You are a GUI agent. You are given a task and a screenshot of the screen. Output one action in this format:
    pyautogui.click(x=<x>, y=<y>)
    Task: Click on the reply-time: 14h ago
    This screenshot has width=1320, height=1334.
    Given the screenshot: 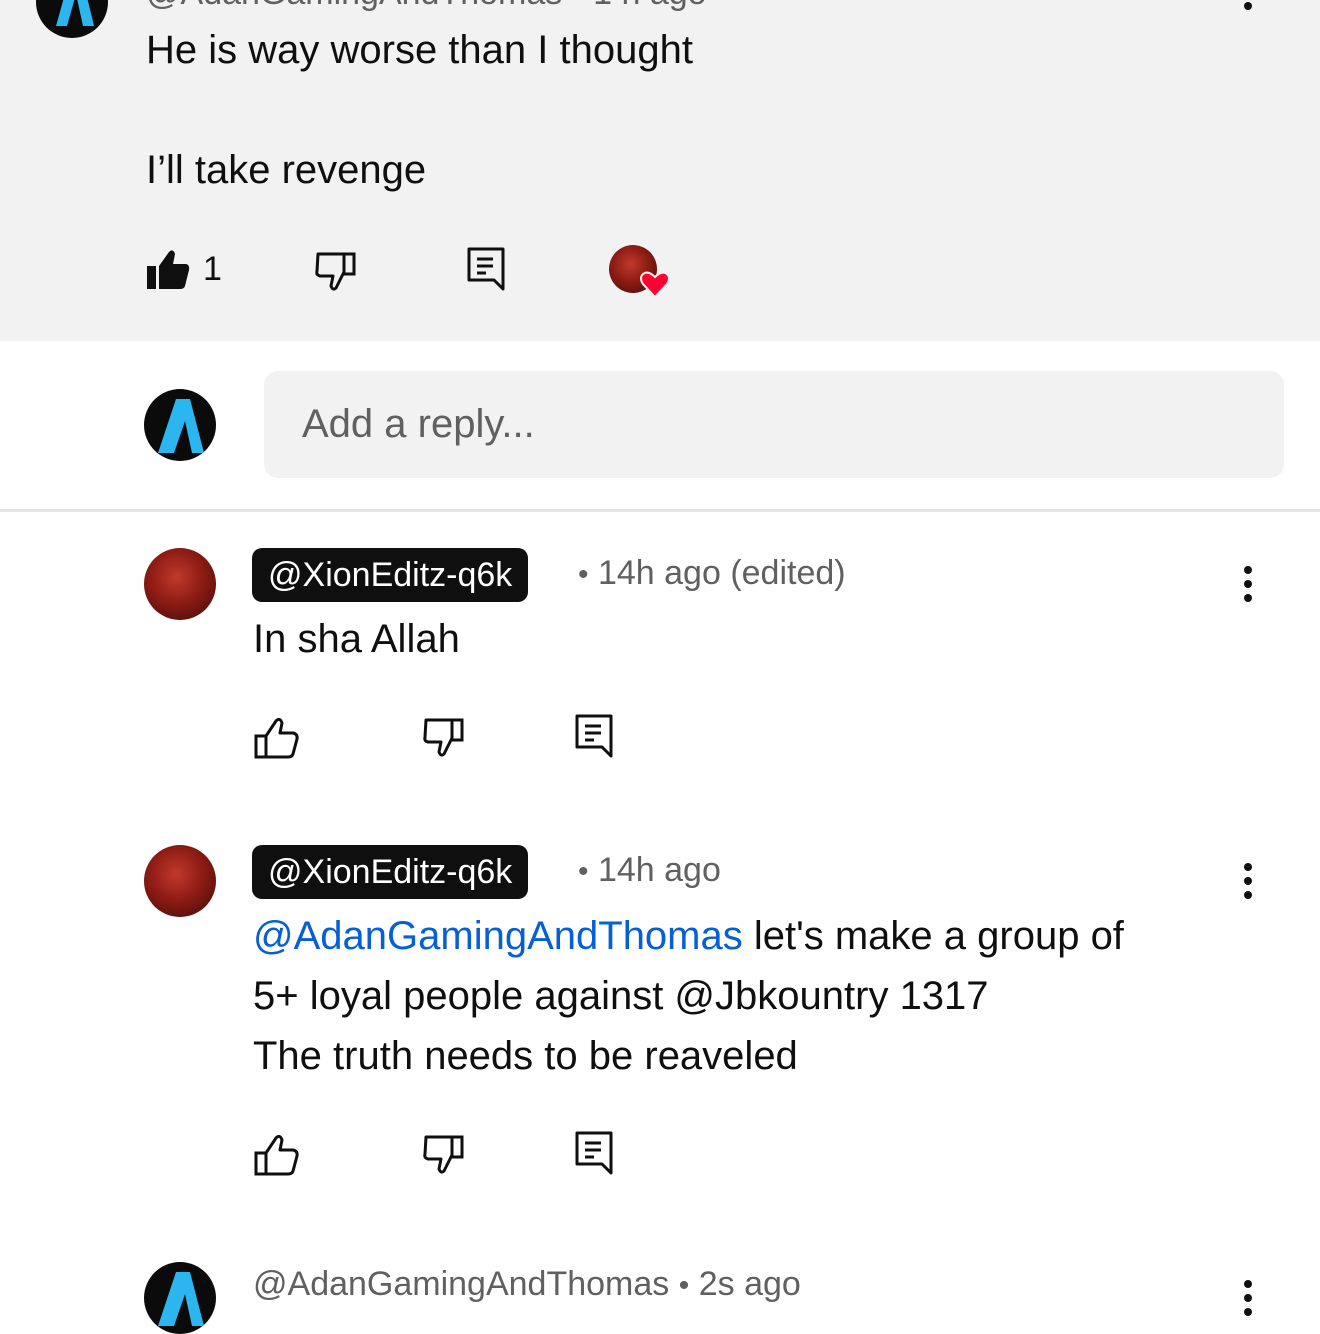 What is the action you would take?
    pyautogui.click(x=659, y=870)
    